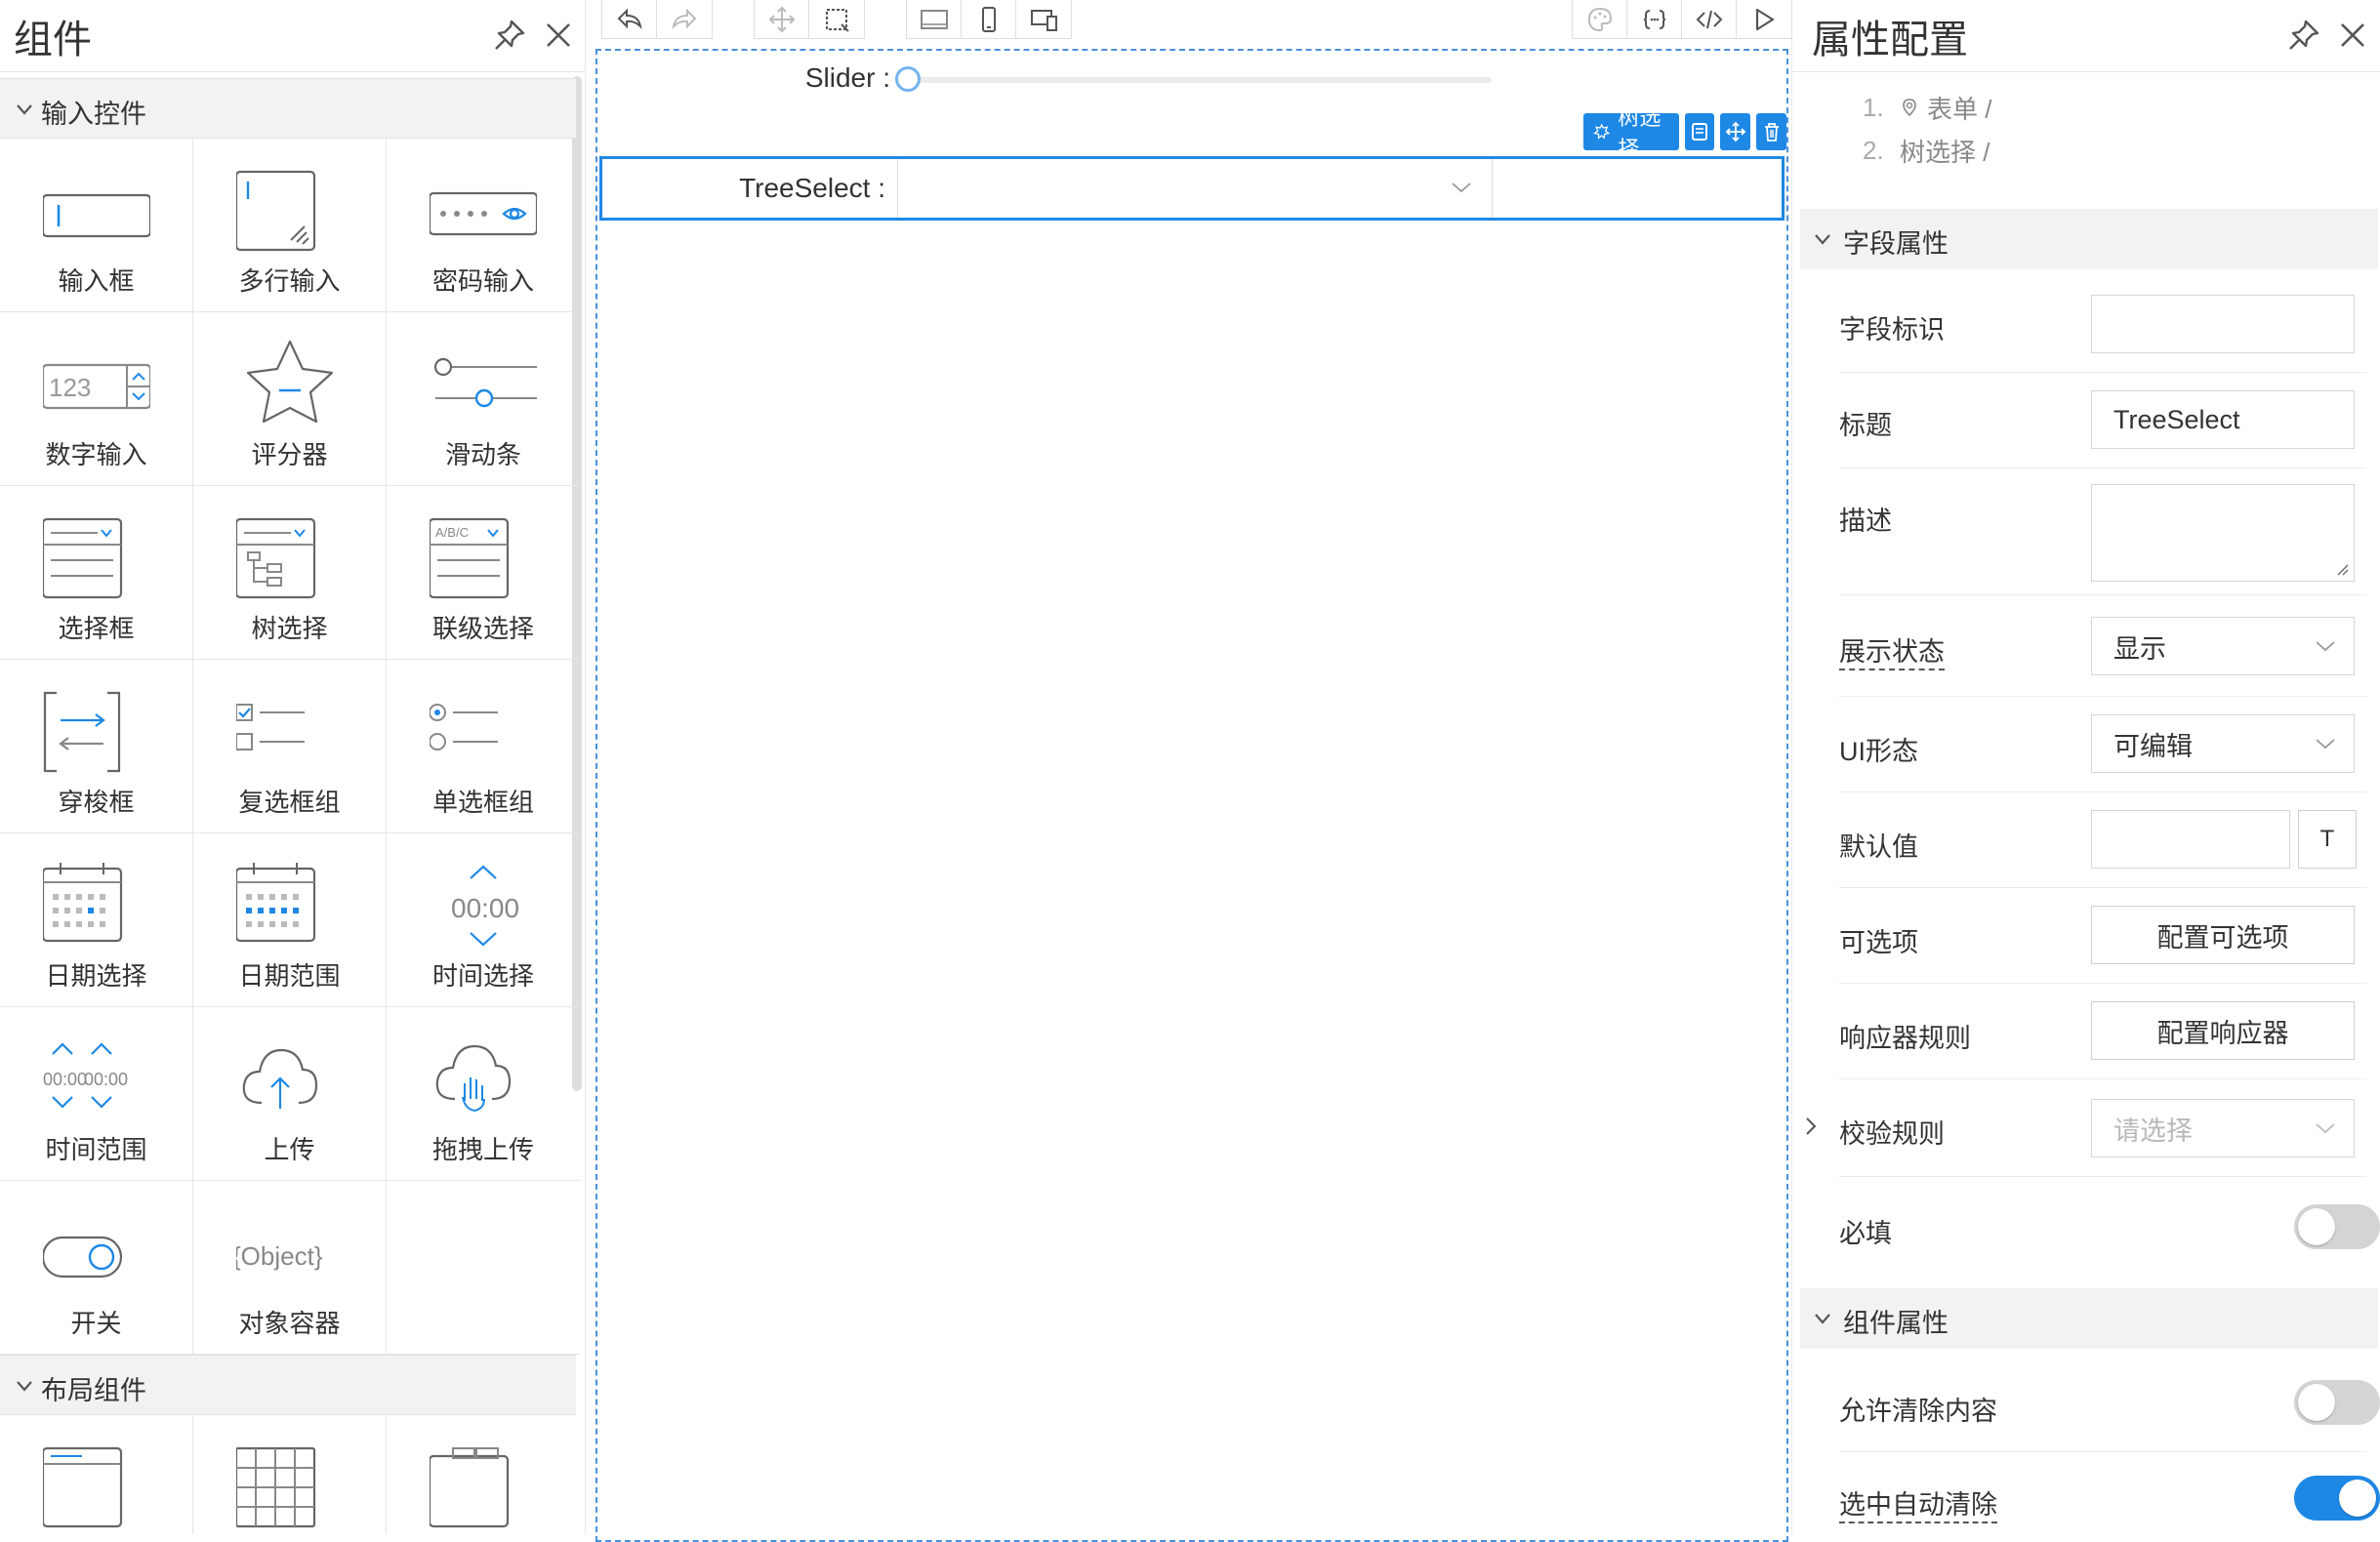 The width and height of the screenshot is (2380, 1542). I want to click on responsive-view-button, so click(1043, 19).